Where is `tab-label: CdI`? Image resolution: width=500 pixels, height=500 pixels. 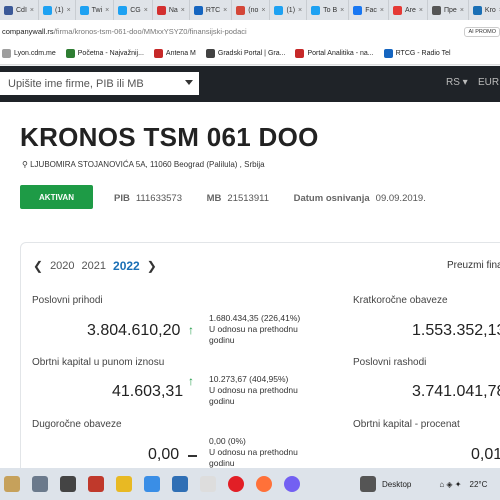
tab-label: CdI is located at coordinates (21, 10).